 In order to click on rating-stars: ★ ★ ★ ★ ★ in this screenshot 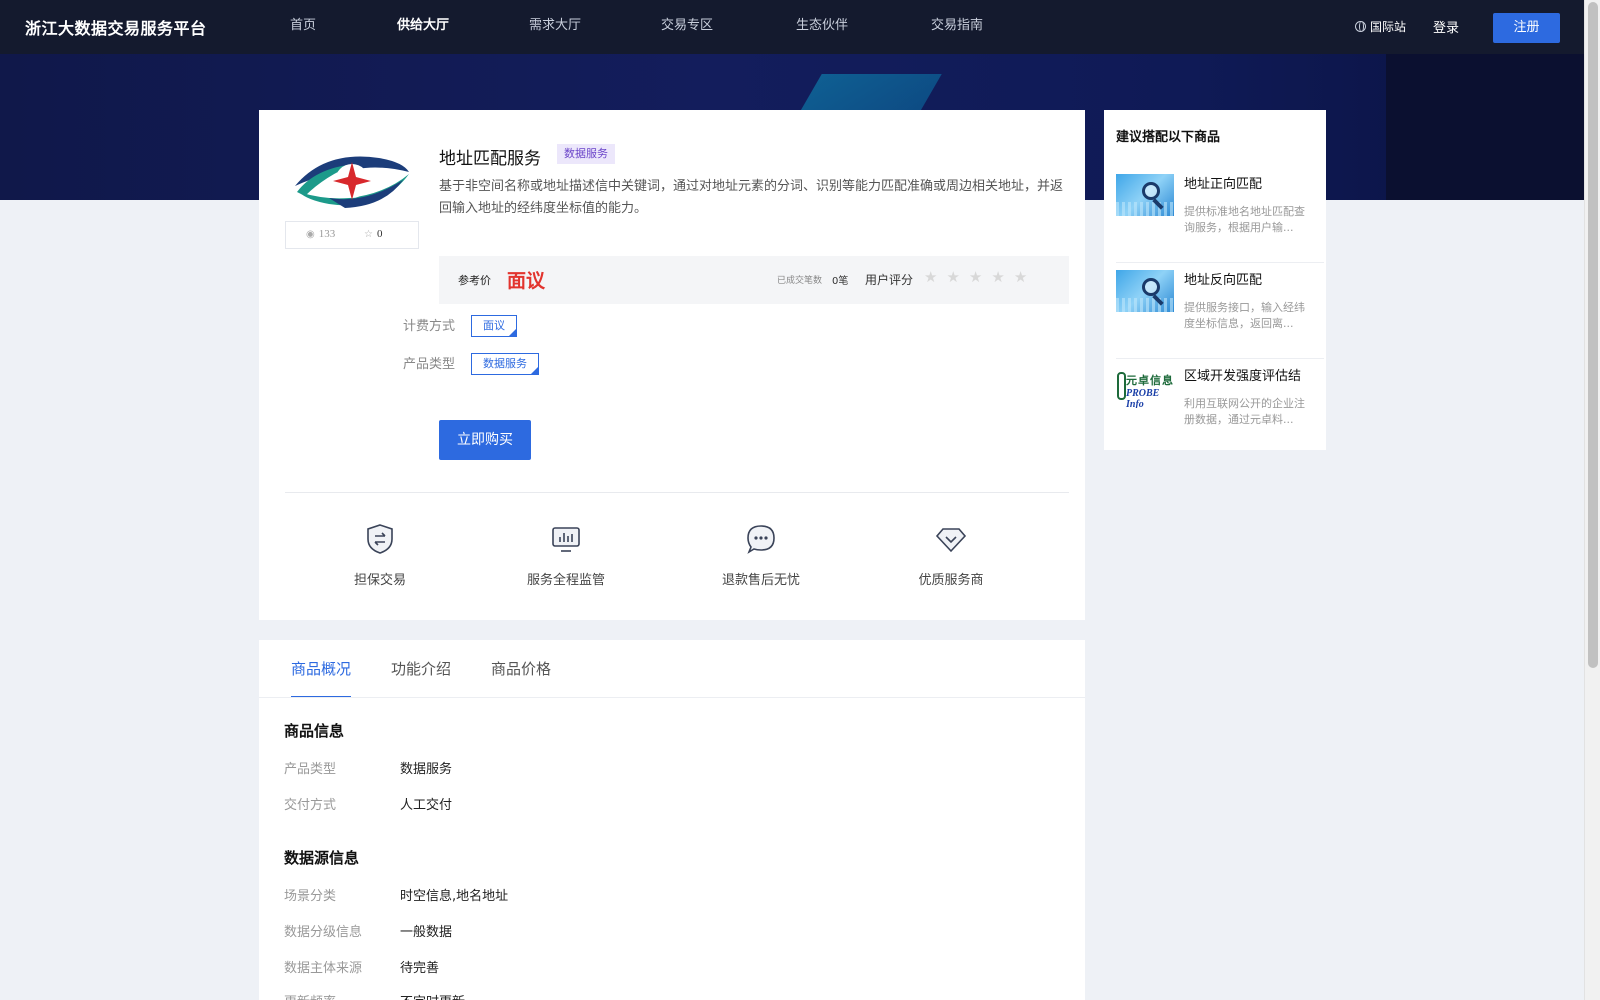, I will do `click(975, 277)`.